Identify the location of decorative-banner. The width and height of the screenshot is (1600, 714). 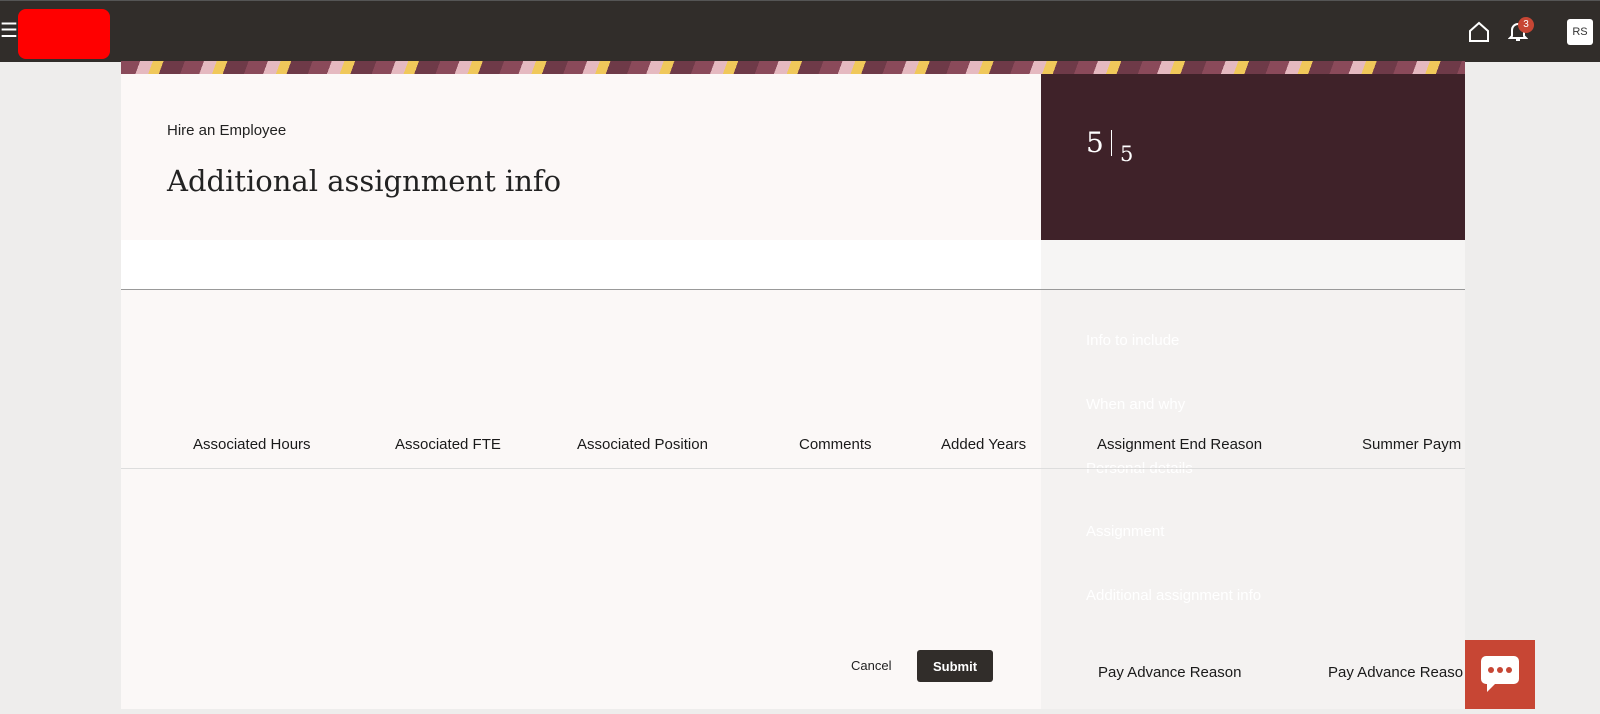
(793, 67).